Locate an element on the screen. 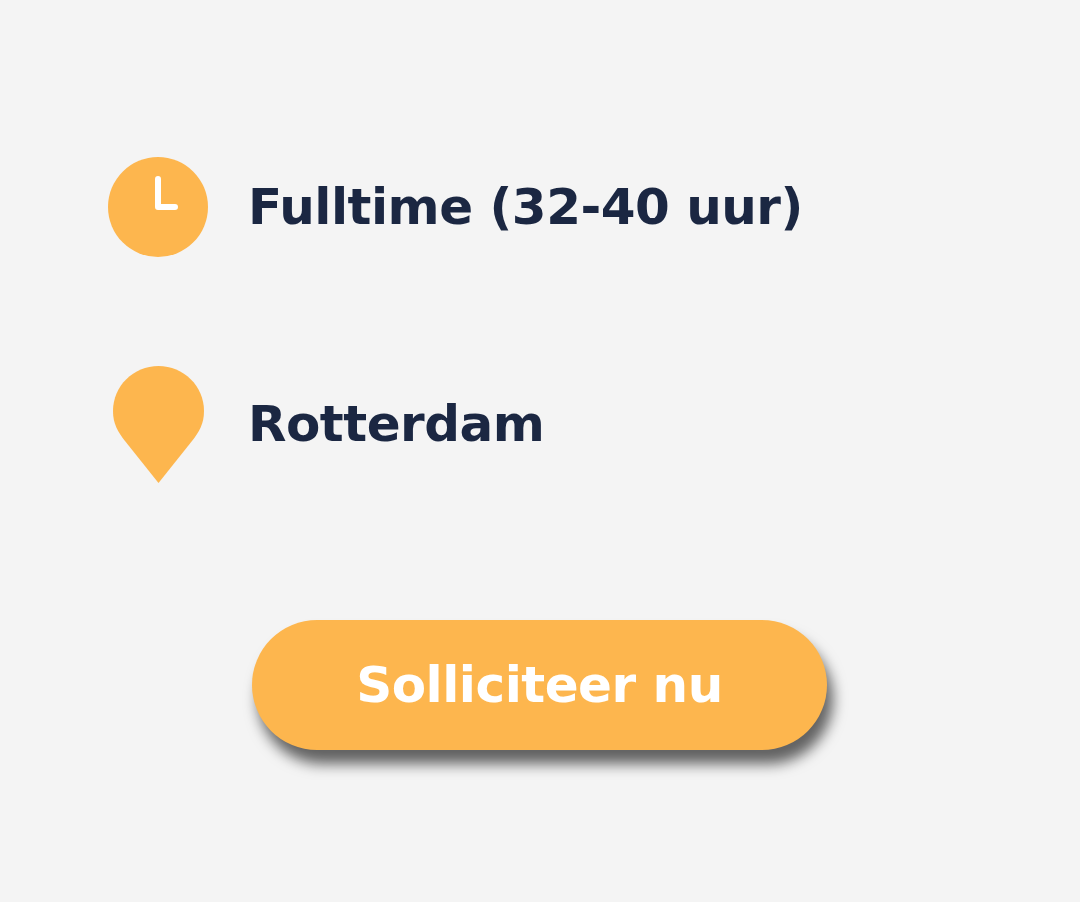 The image size is (1080, 902). clock-icon is located at coordinates (158, 207).